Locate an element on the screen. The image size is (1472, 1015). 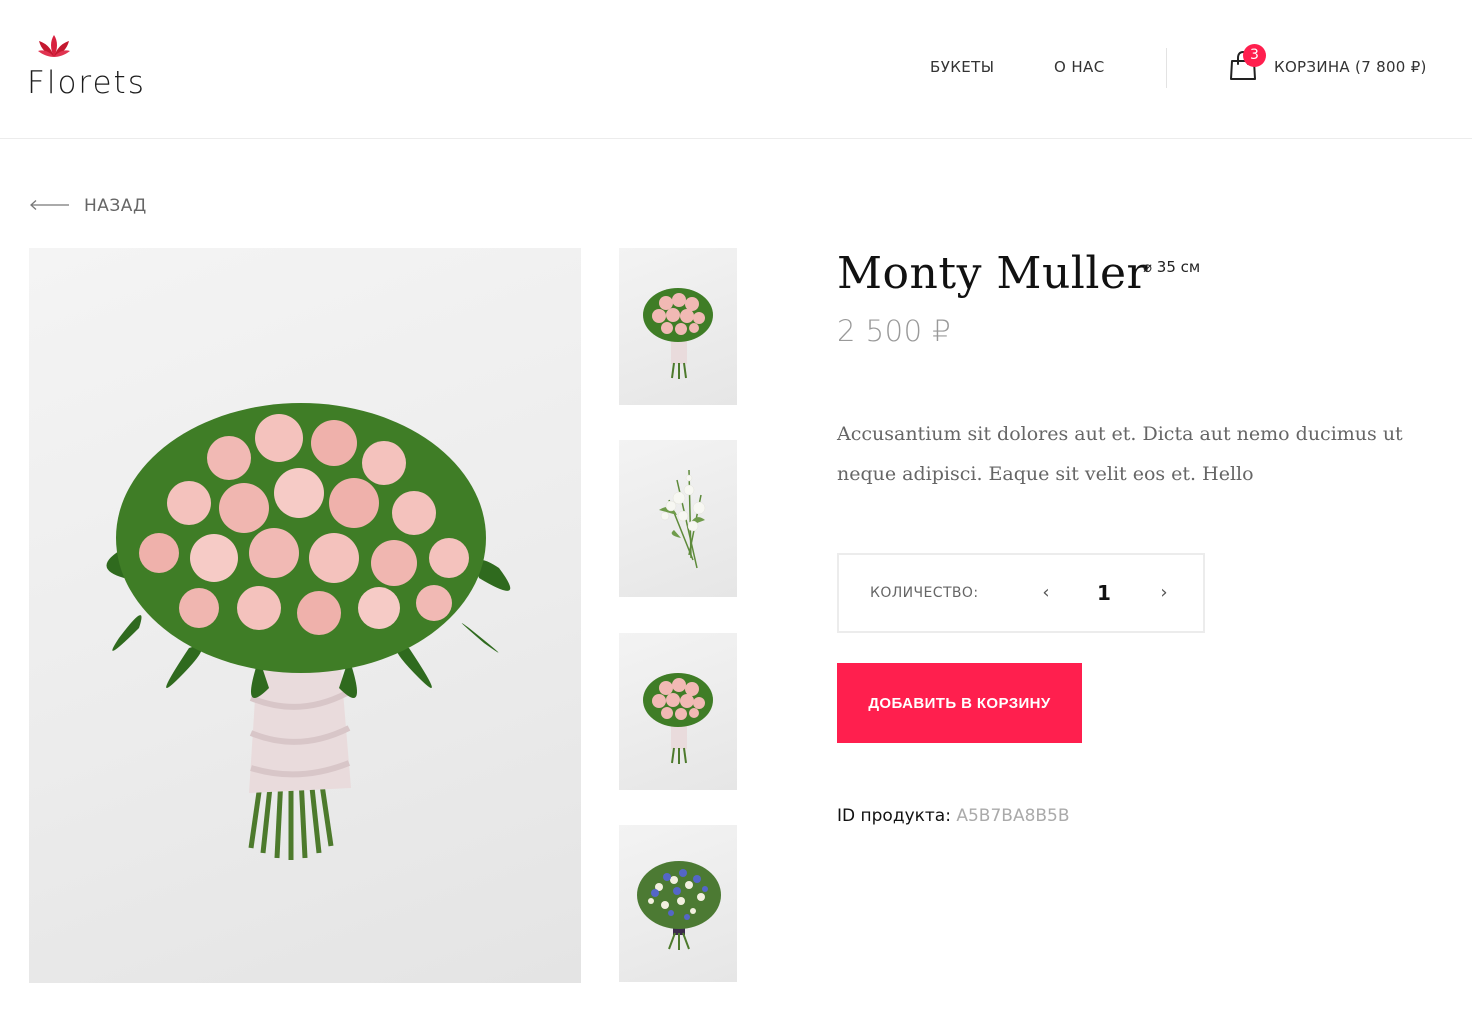
cart-label: КОРЗИНА (7 800 ₽) is located at coordinates (1350, 67).